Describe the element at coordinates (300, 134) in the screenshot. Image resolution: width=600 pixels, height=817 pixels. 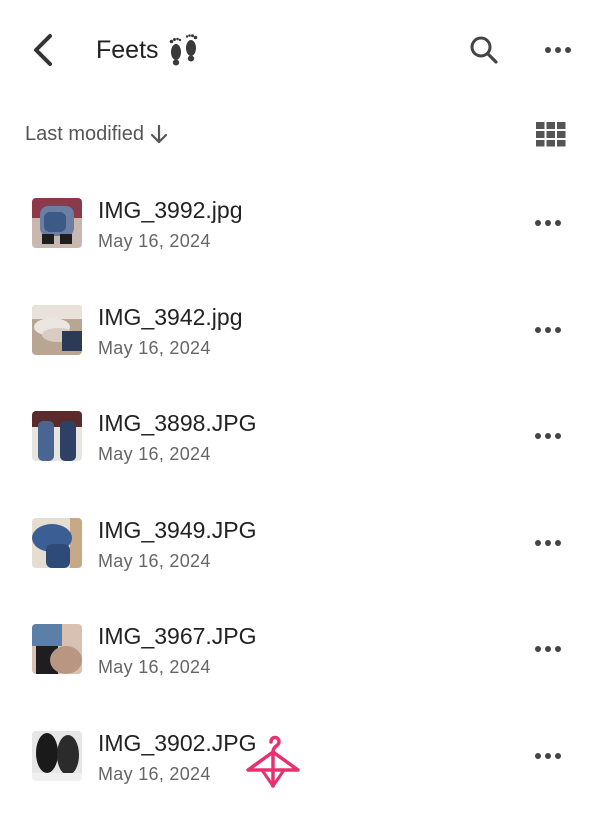
I see `sort-bar: Last modified` at that location.